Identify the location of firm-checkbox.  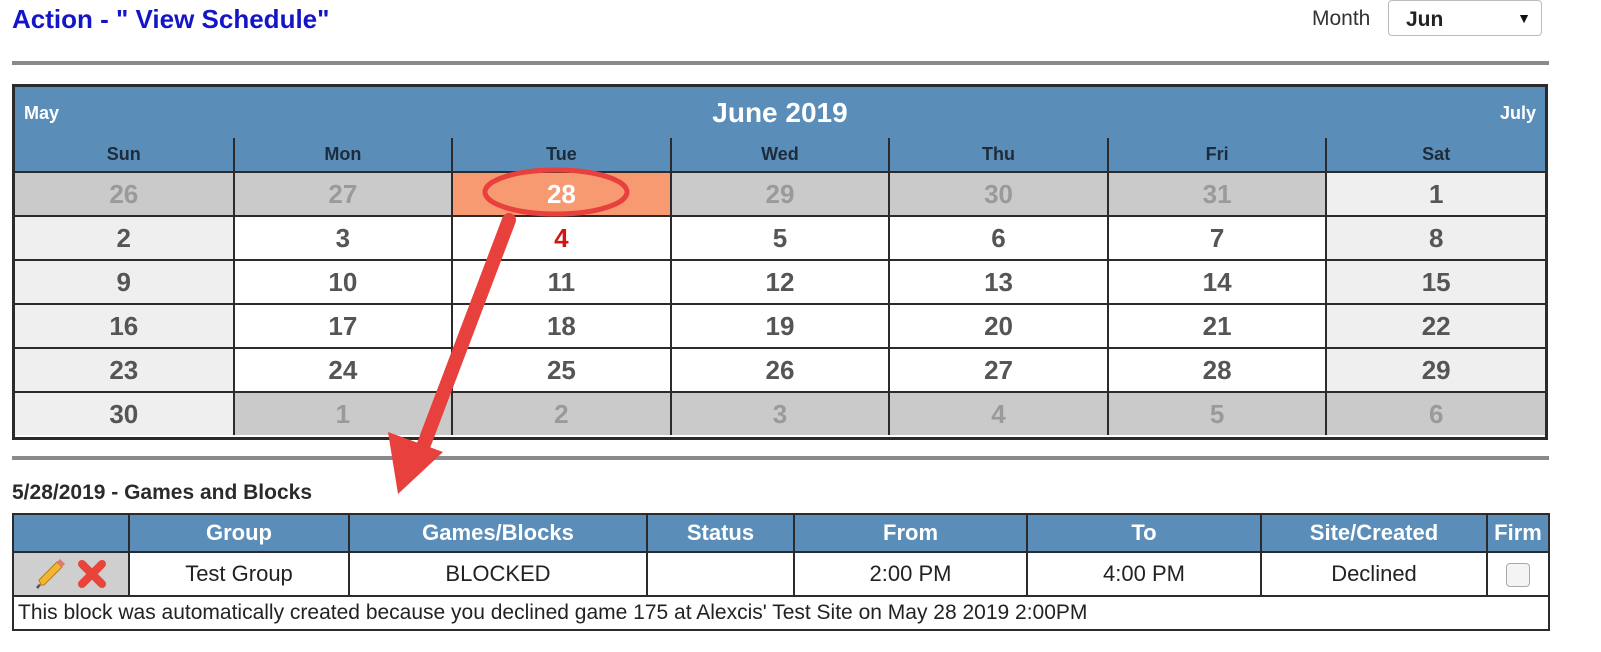
(1518, 575).